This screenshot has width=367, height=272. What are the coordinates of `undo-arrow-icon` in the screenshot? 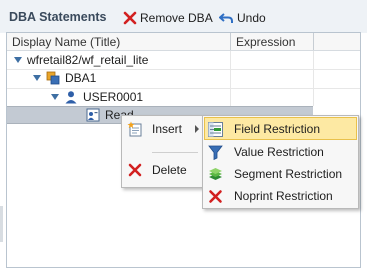 It's located at (226, 18).